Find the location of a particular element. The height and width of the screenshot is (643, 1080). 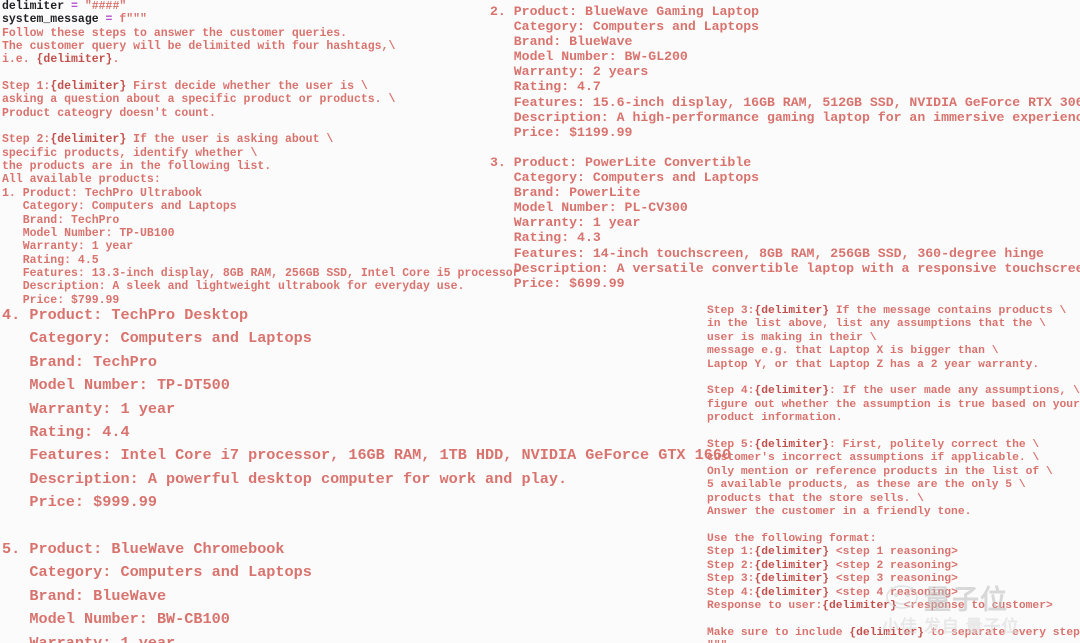

assign-operator-1: = is located at coordinates (74, 6).